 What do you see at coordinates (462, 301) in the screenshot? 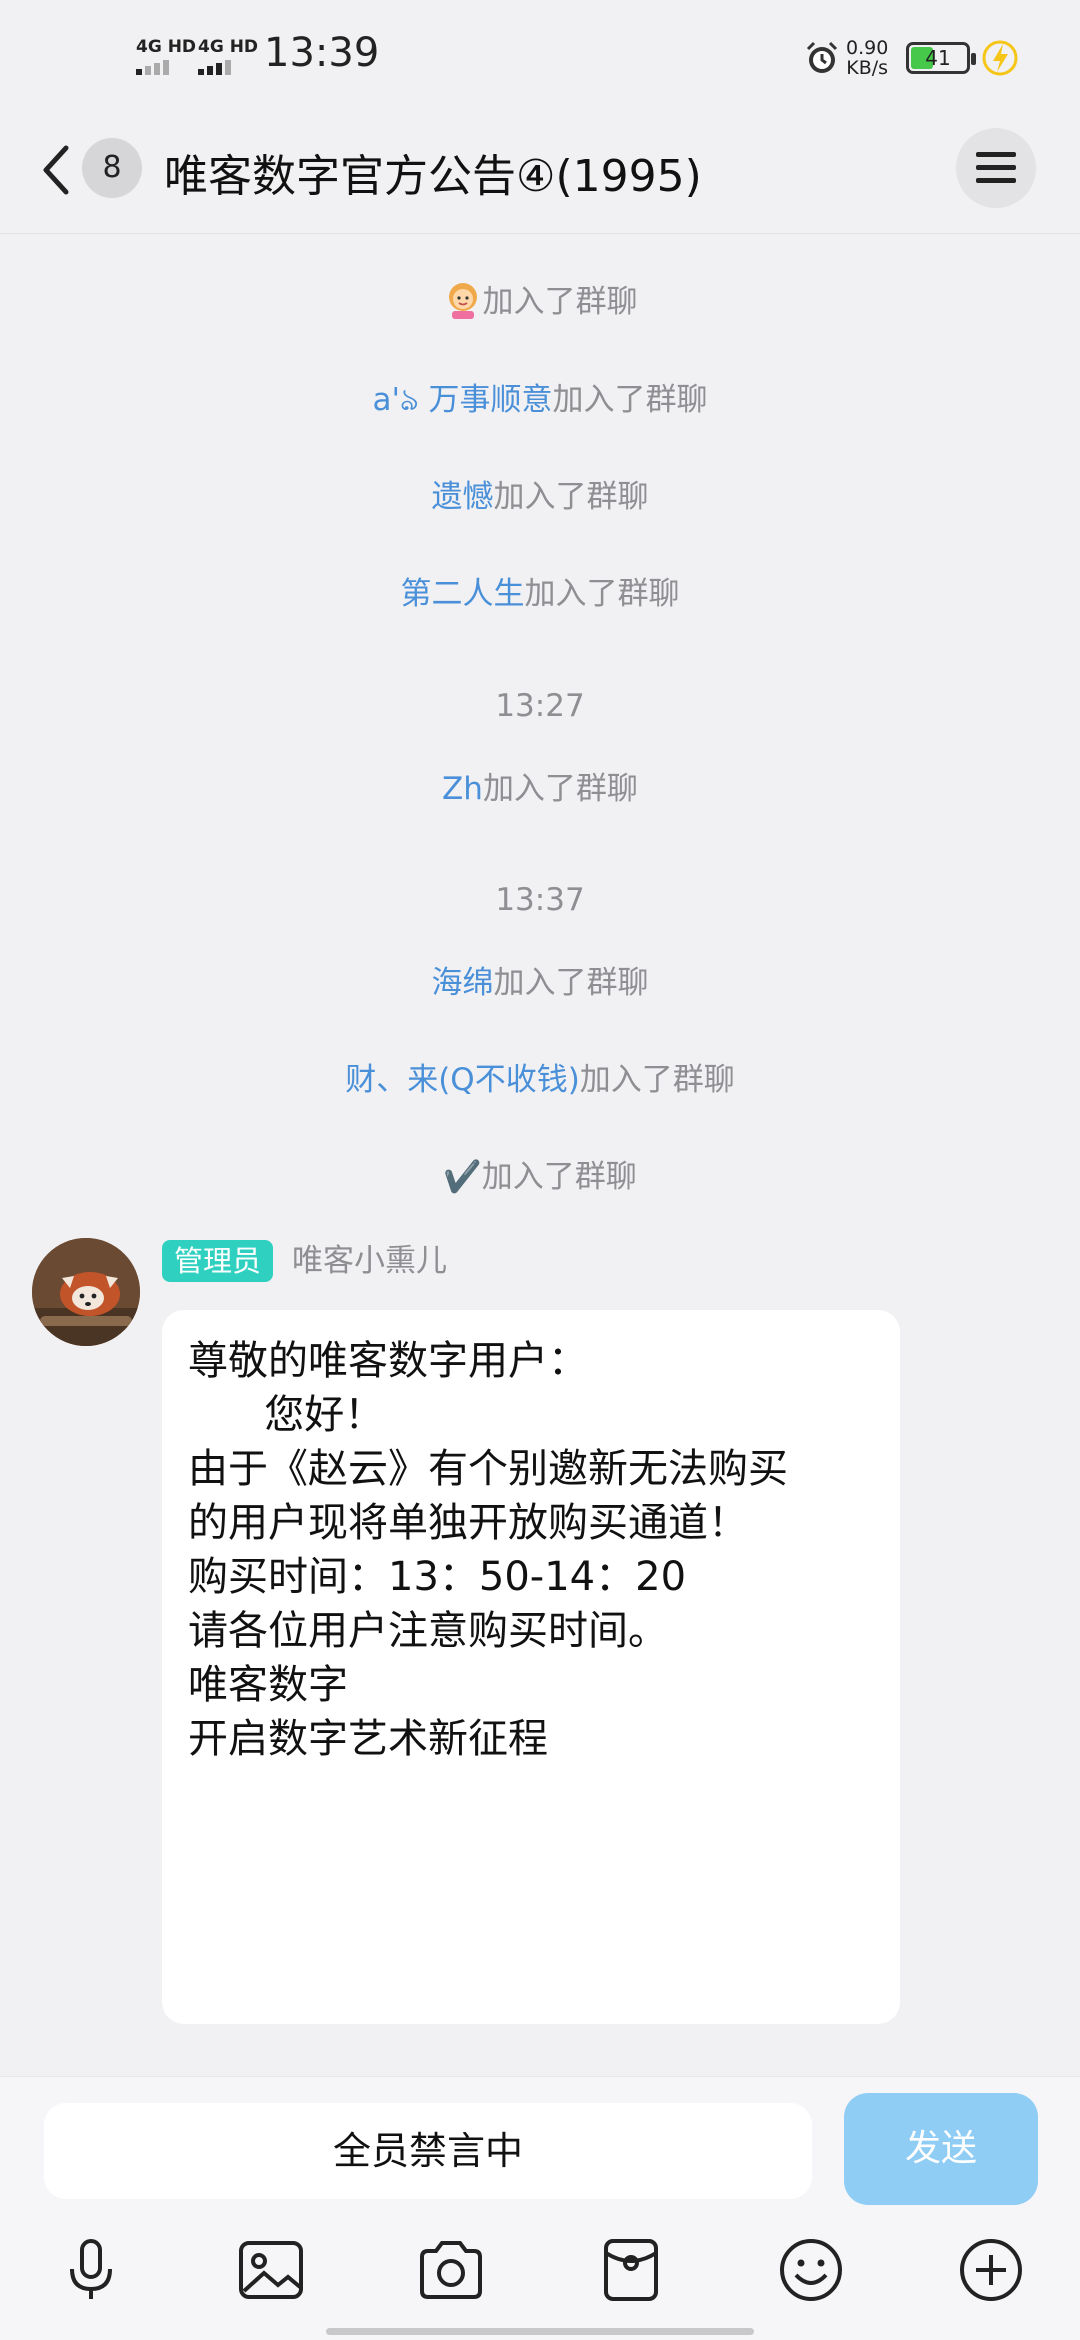
I see `person-emoji-icon` at bounding box center [462, 301].